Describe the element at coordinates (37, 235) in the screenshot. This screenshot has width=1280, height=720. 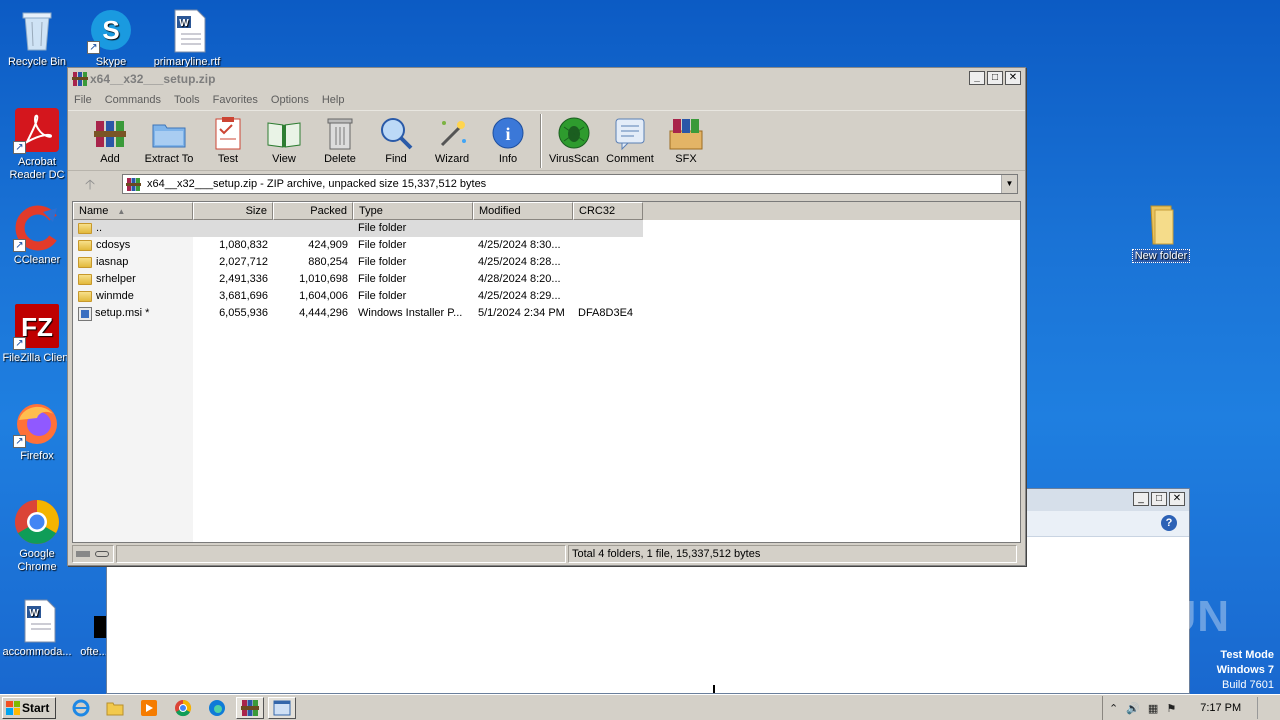
I see `desktop-icon-ccleaner: ↗ CCleaner` at that location.